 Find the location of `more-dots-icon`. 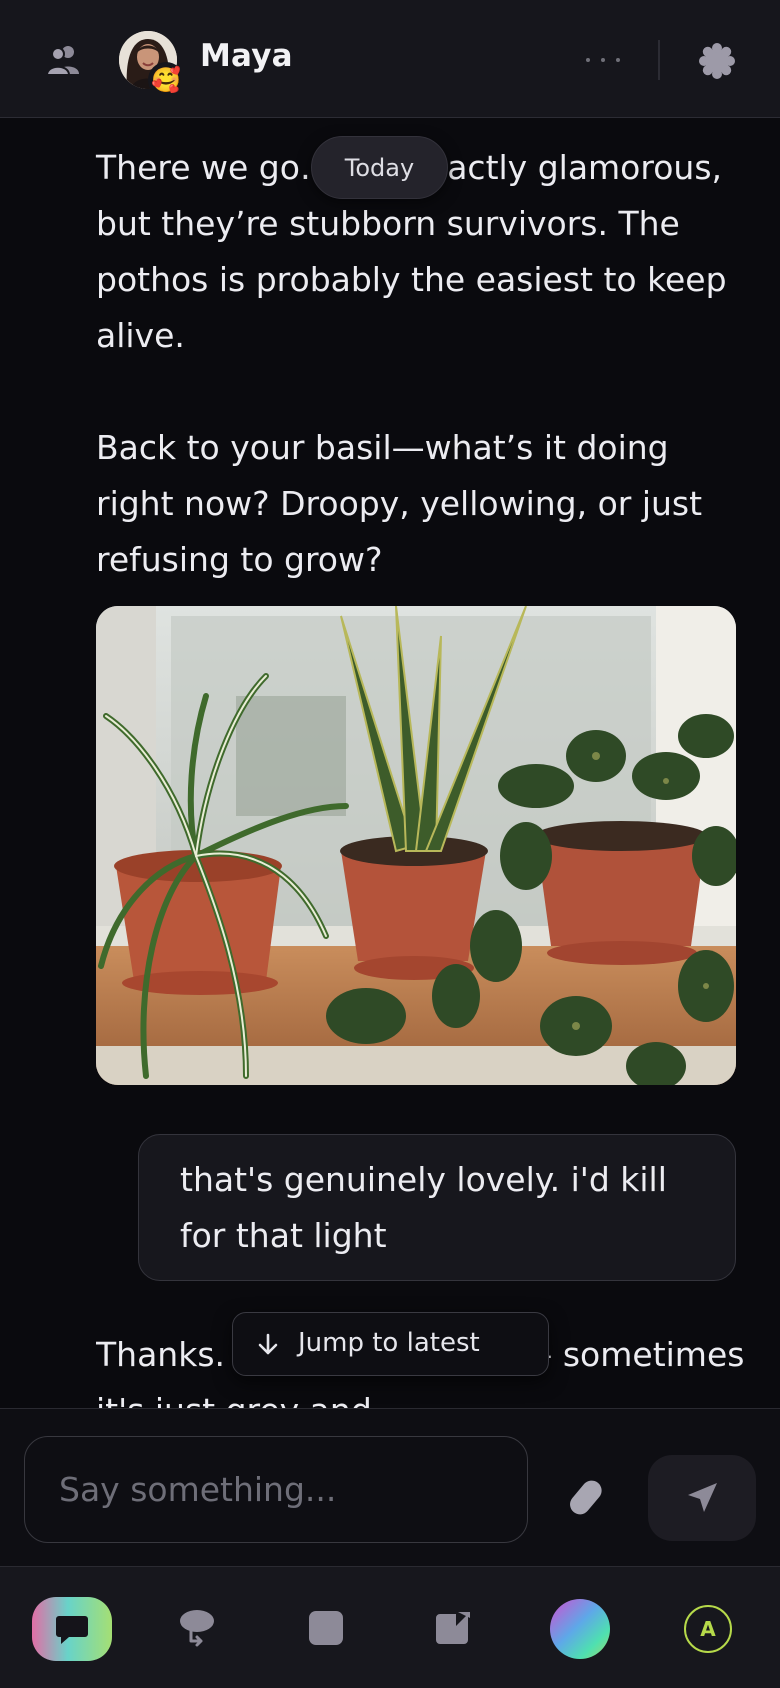

more-dots-icon is located at coordinates (603, 60).